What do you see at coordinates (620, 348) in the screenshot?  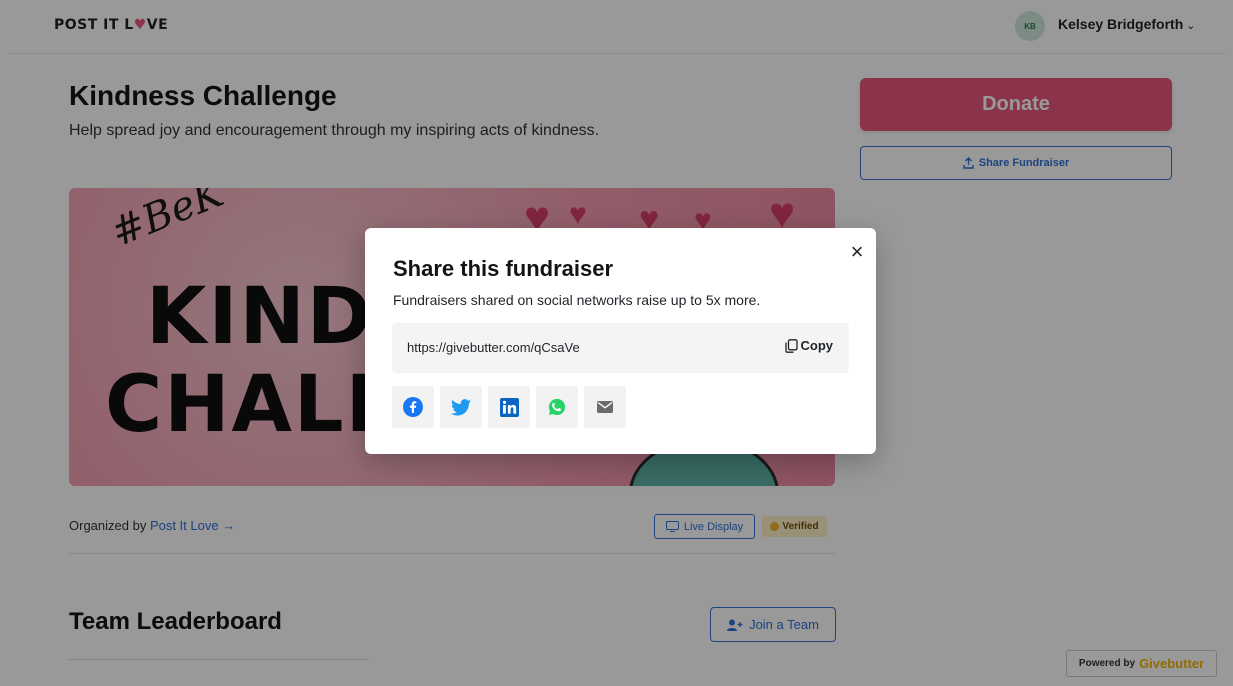 I see `share-link-field: https://givebutter.com/qCsaVe Copy` at bounding box center [620, 348].